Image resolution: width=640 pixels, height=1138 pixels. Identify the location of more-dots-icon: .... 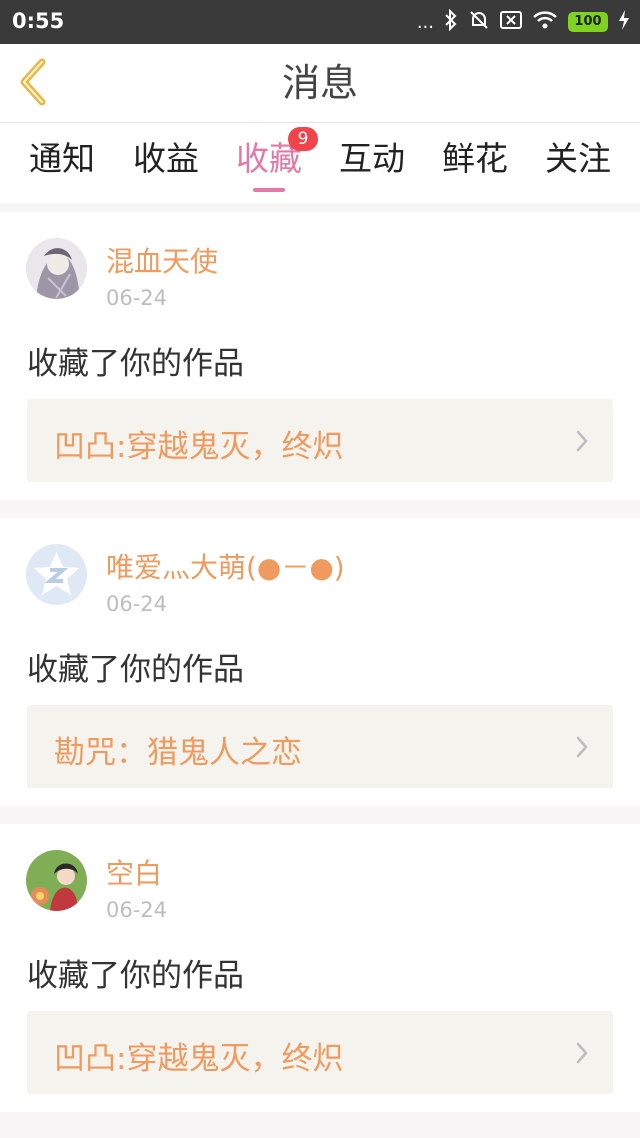
(425, 22).